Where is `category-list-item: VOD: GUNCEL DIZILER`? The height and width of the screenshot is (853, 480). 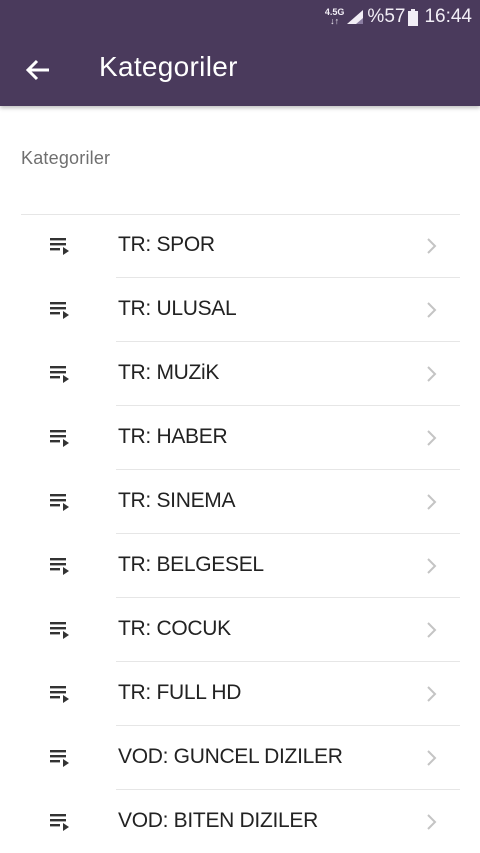
category-list-item: VOD: GUNCEL DIZILER is located at coordinates (240, 758).